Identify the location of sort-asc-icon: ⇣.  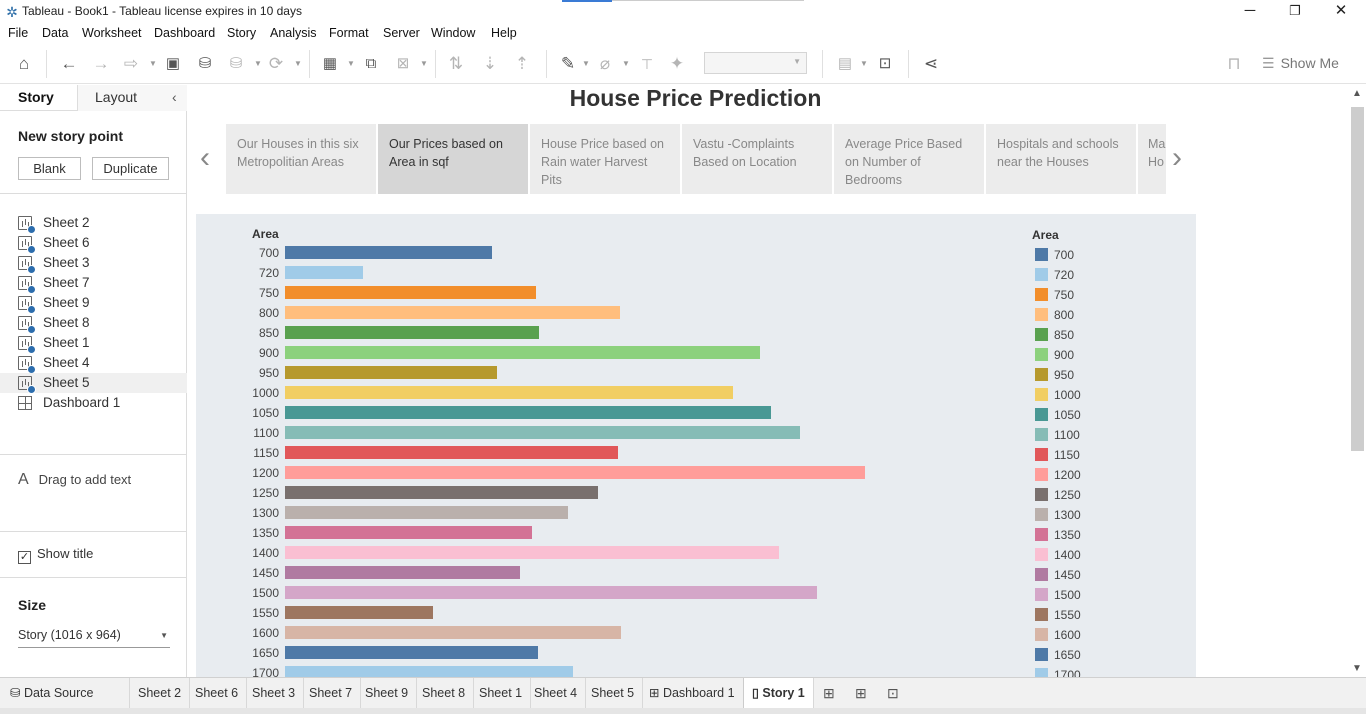
(490, 64).